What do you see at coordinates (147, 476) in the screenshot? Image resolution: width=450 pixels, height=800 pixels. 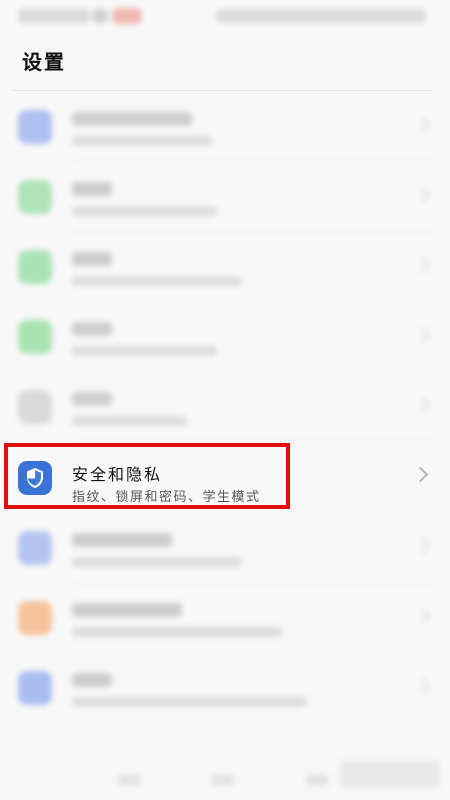 I see `highlight-box` at bounding box center [147, 476].